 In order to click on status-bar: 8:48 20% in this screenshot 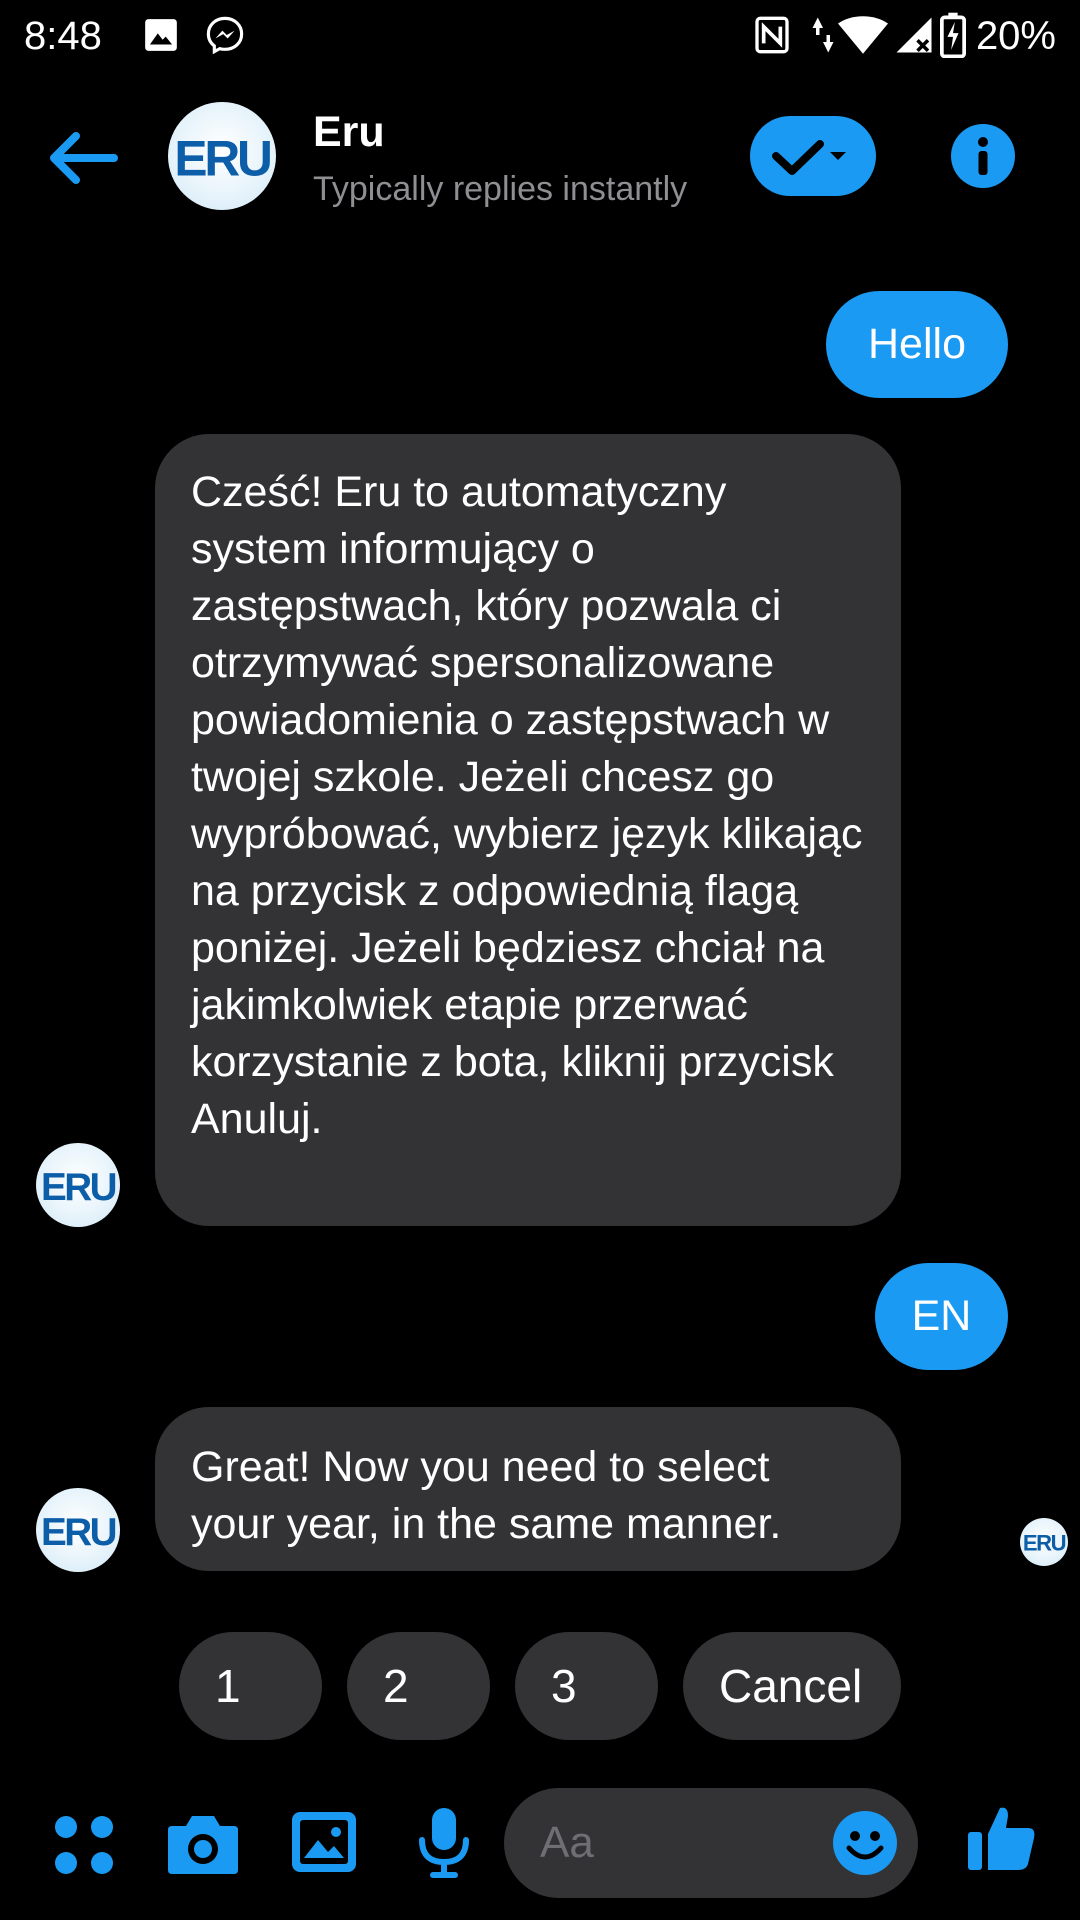, I will do `click(540, 36)`.